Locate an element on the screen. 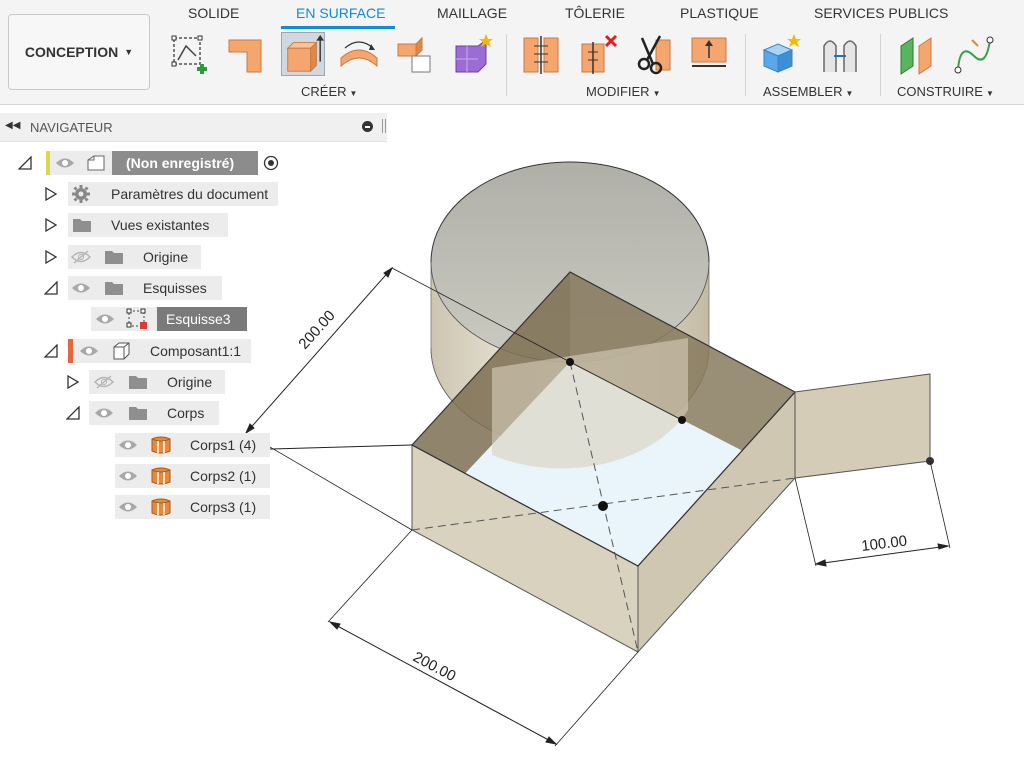 Image resolution: width=1024 pixels, height=777 pixels. tree-root-label: (Non enregistré) is located at coordinates (180, 163).